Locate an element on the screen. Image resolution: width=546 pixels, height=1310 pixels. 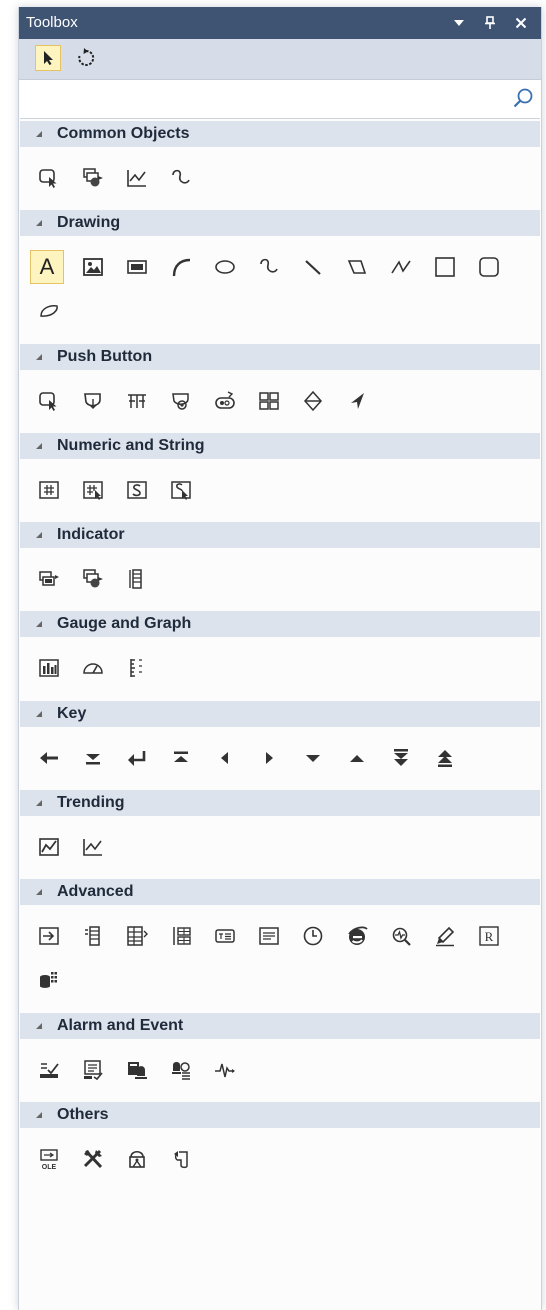
down-end-key-icon is located at coordinates (93, 758).